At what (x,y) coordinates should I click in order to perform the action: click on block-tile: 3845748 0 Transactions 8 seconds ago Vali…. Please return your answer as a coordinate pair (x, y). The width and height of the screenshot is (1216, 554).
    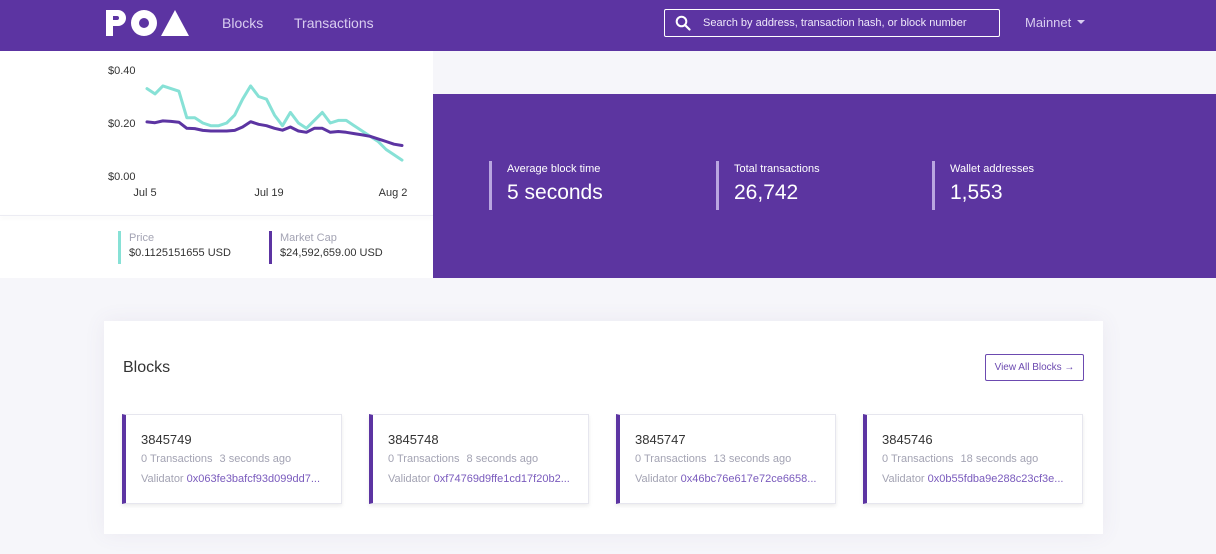
    Looking at the image, I should click on (479, 459).